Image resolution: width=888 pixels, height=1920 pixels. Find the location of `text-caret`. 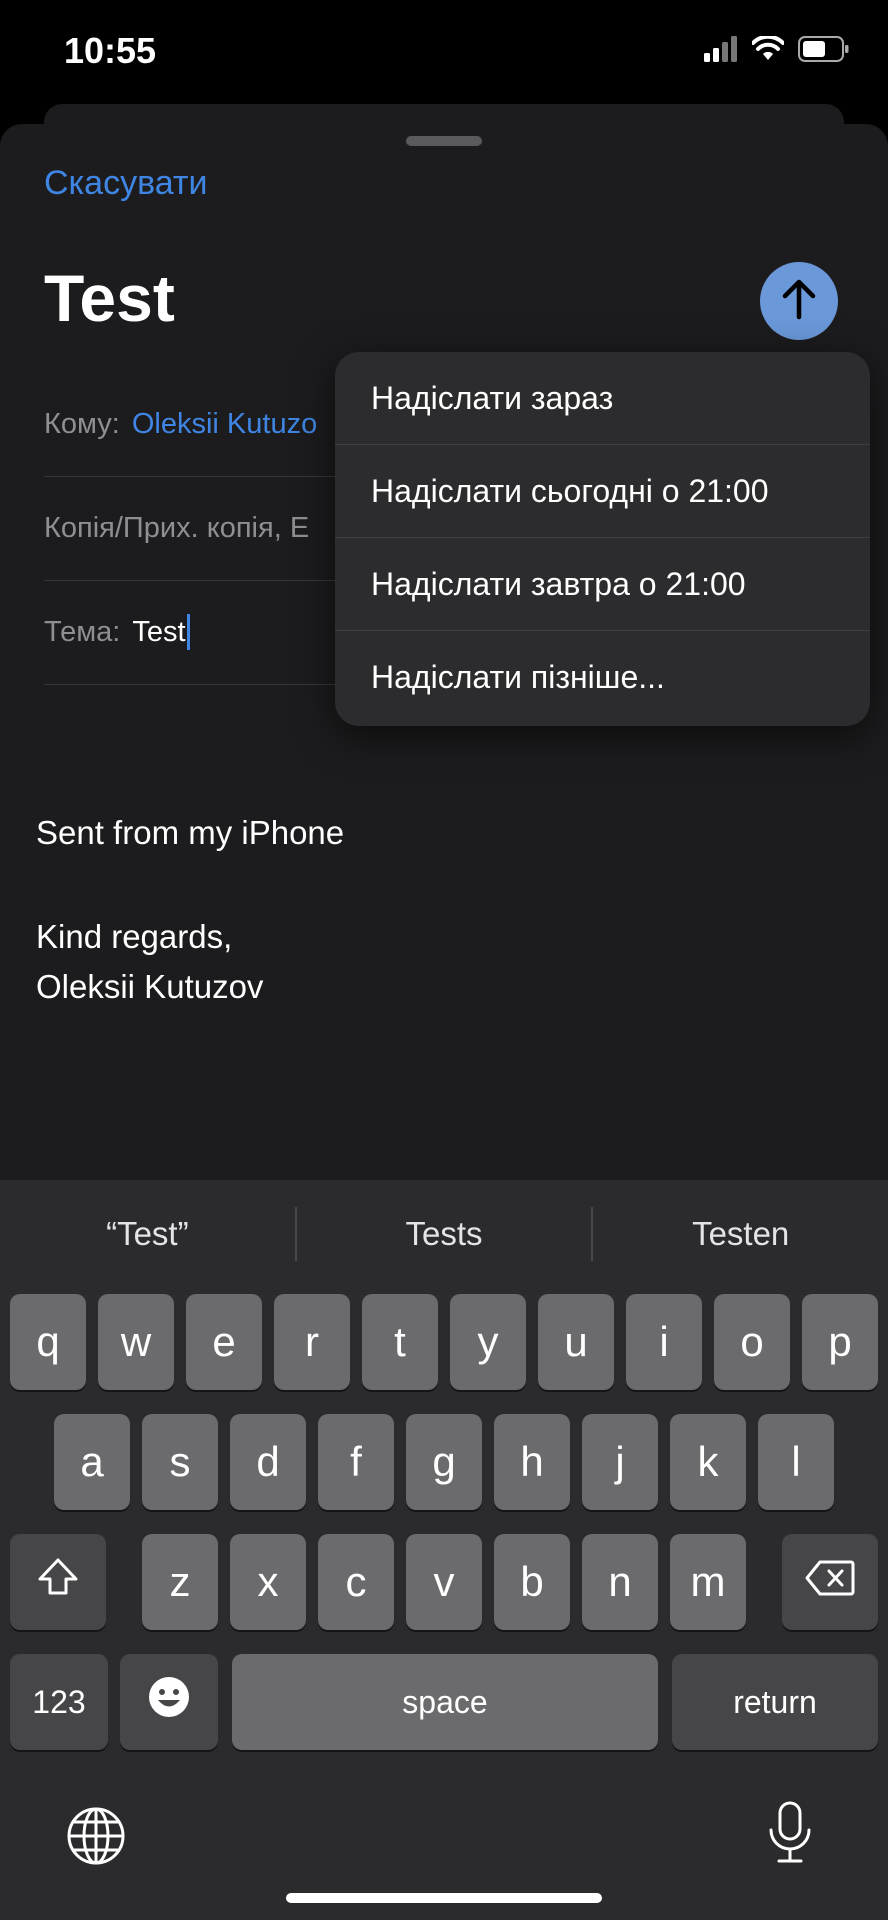

text-caret is located at coordinates (188, 632).